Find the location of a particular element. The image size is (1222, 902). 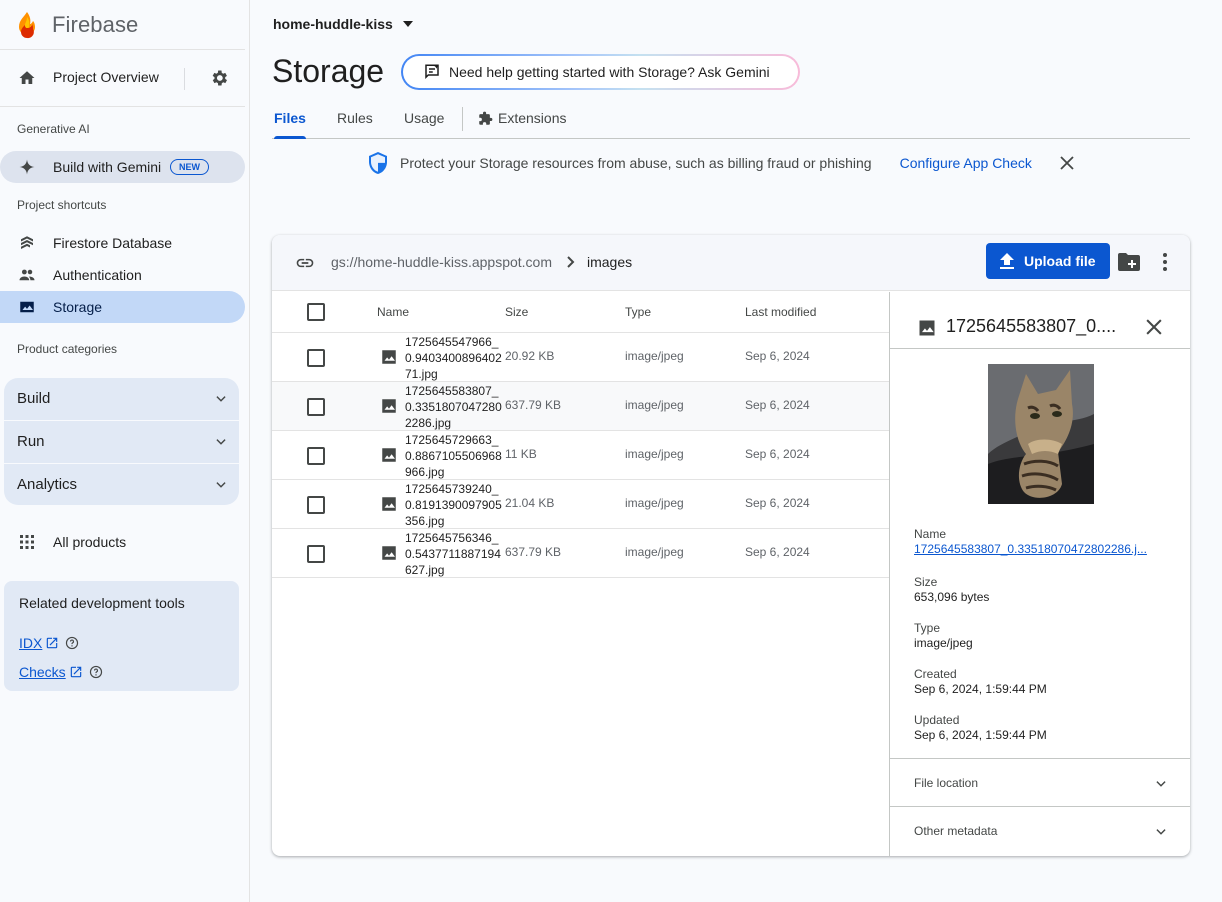

idx-link: IDX is located at coordinates (49, 643).